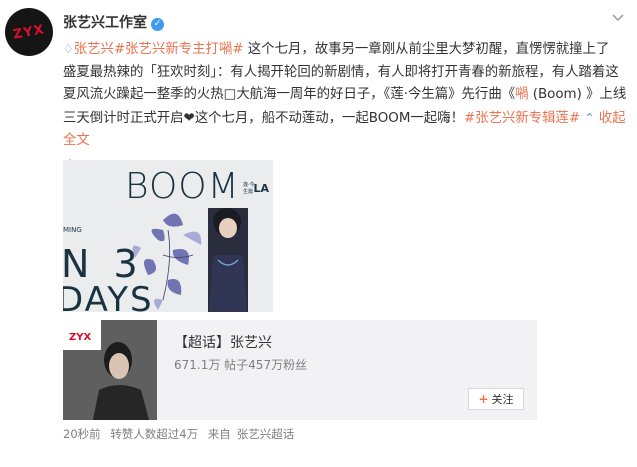  I want to click on follow-button: + 关注, so click(496, 399).